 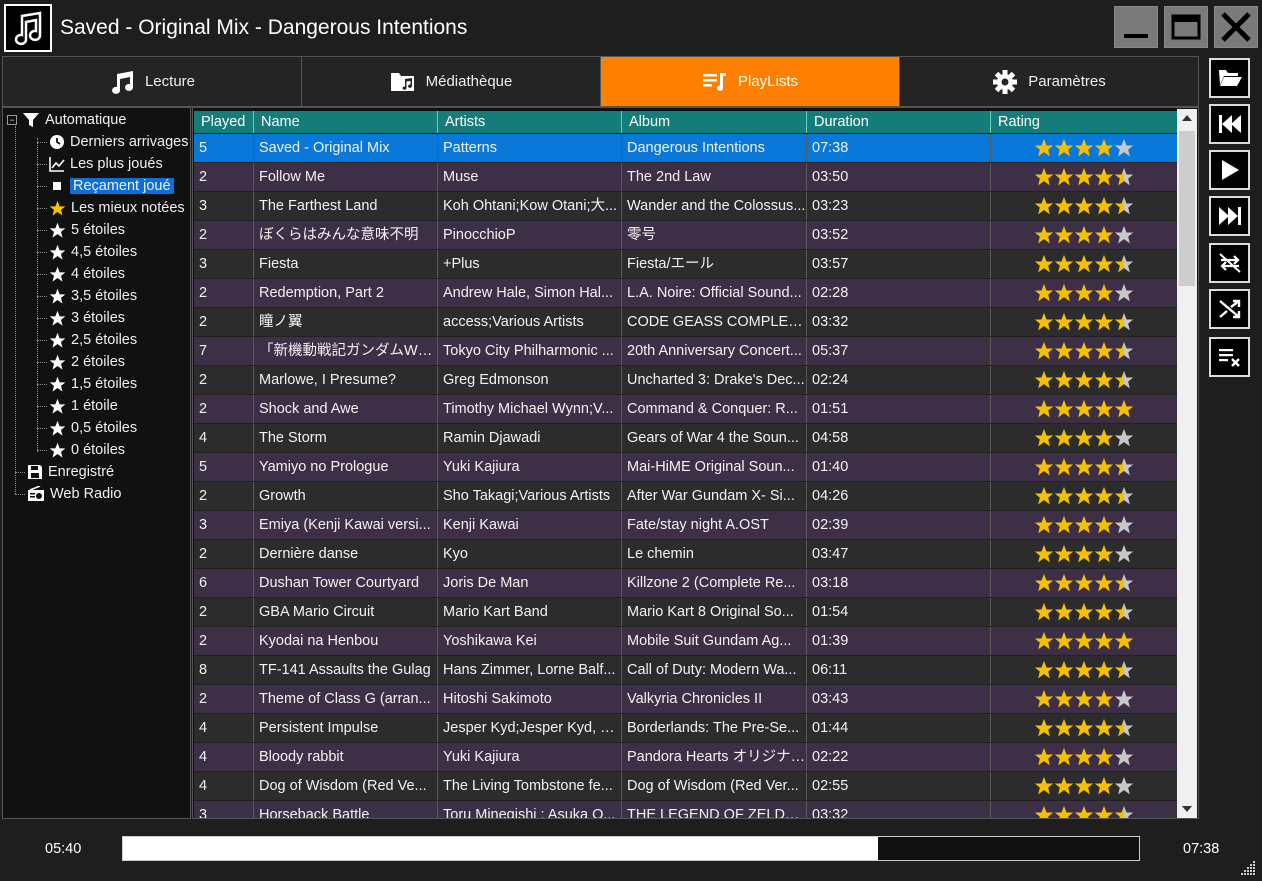 What do you see at coordinates (87, 318) in the screenshot?
I see `tree-node-item: 3 étoiles` at bounding box center [87, 318].